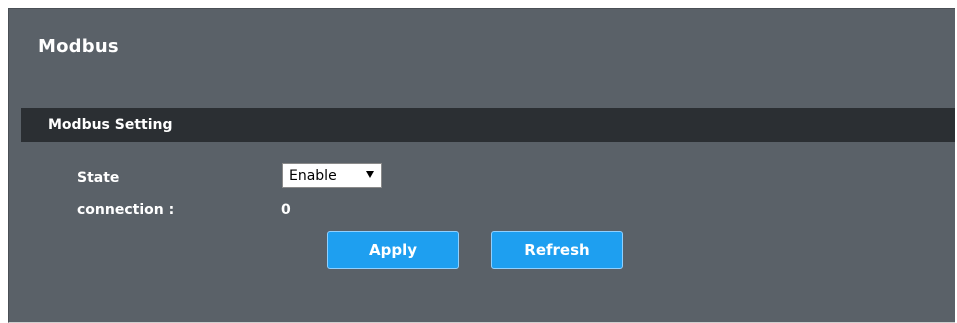 The image size is (957, 323). I want to click on section-title: Modbus Setting, so click(110, 125).